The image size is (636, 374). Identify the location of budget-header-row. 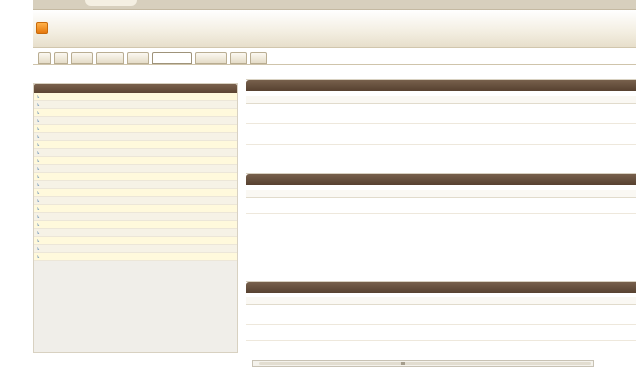
(441, 194).